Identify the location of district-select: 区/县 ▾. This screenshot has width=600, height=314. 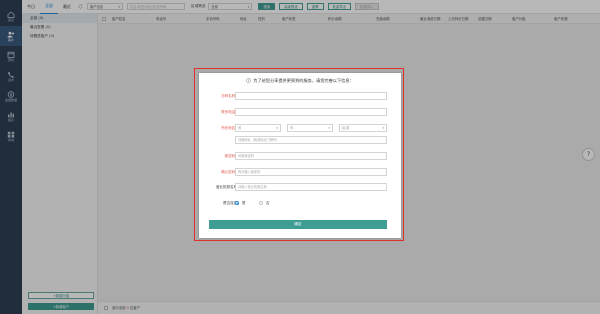
(363, 128).